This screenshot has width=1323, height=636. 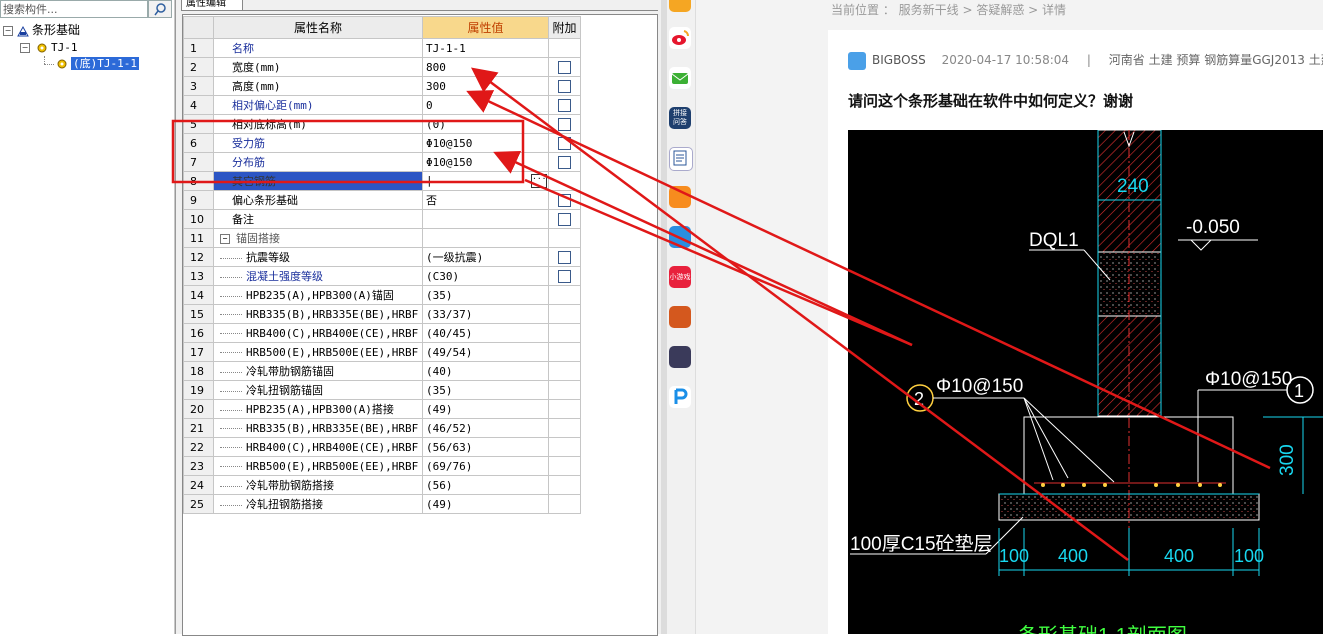 I want to click on author-name: BIGBOSS, so click(x=899, y=60).